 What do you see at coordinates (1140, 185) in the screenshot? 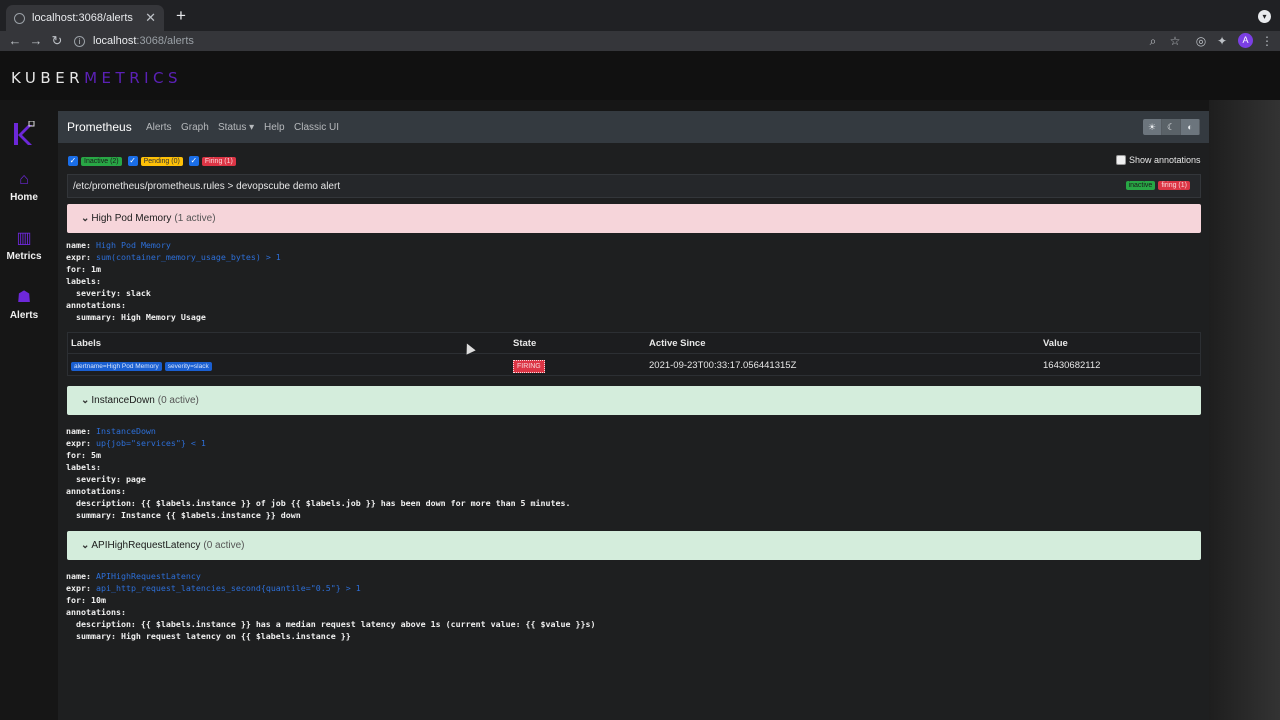
I see `badge-inactive: inactive` at bounding box center [1140, 185].